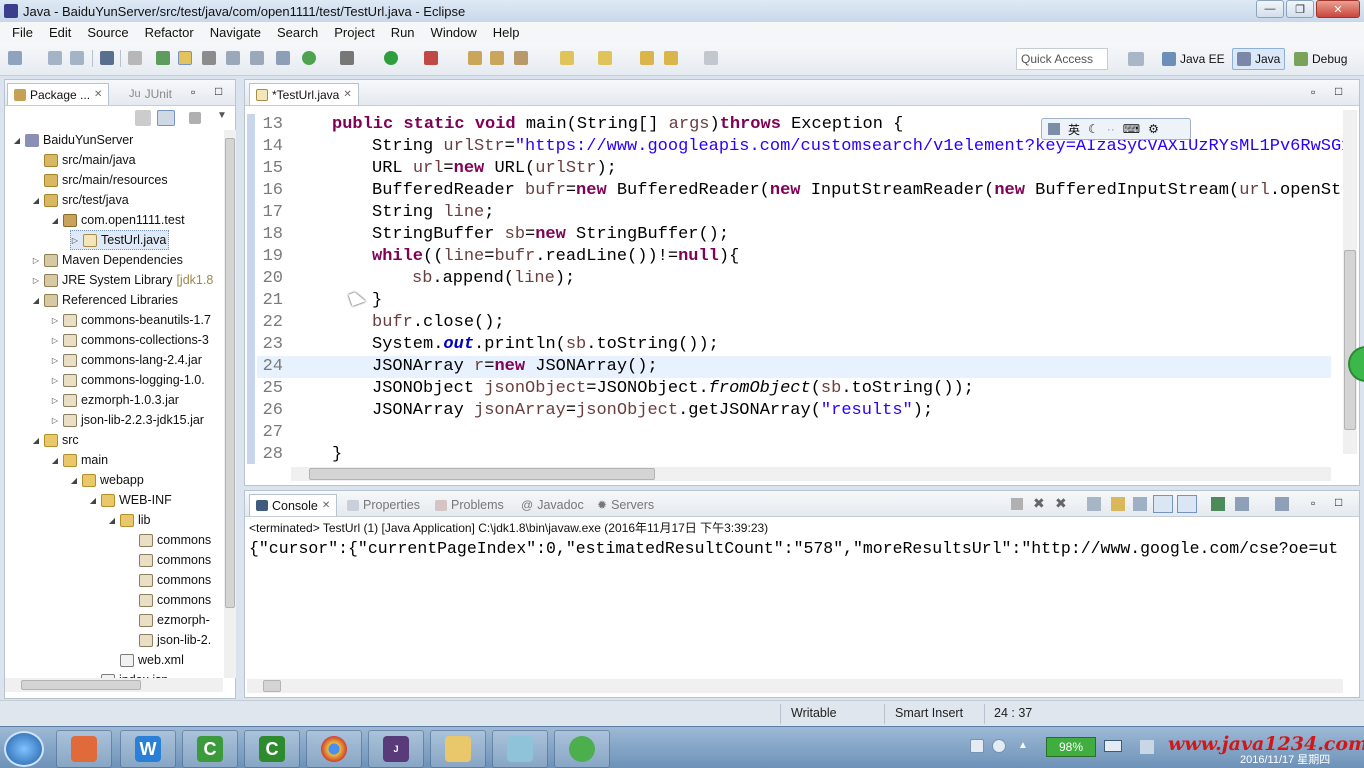 The image size is (1364, 768). Describe the element at coordinates (567, 58) in the screenshot. I see `next-annotation-icon` at that location.